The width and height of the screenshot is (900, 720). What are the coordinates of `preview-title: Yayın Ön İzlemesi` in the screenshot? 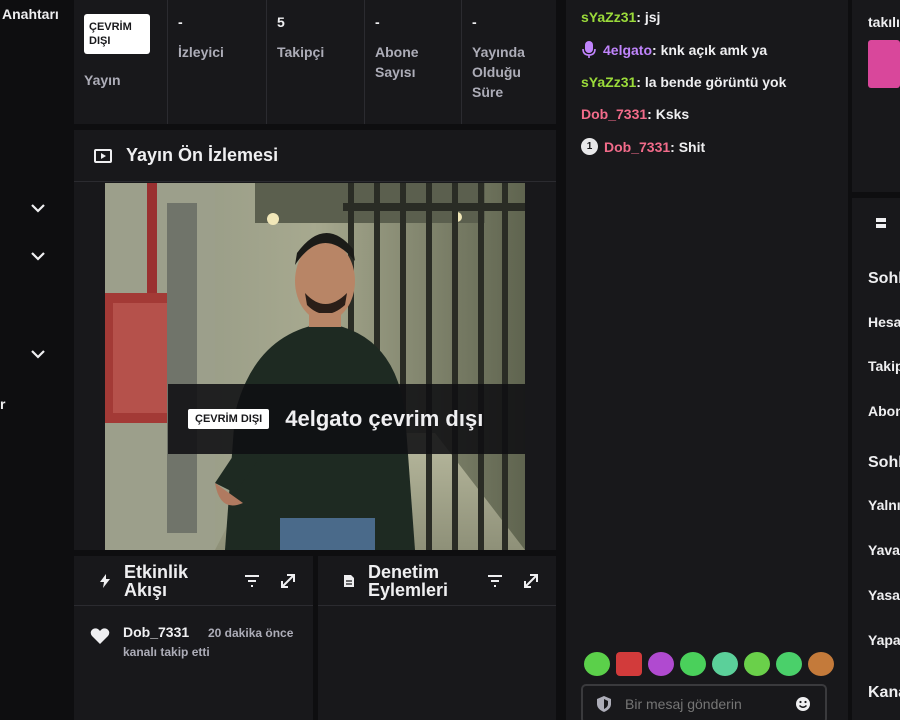 It's located at (202, 155).